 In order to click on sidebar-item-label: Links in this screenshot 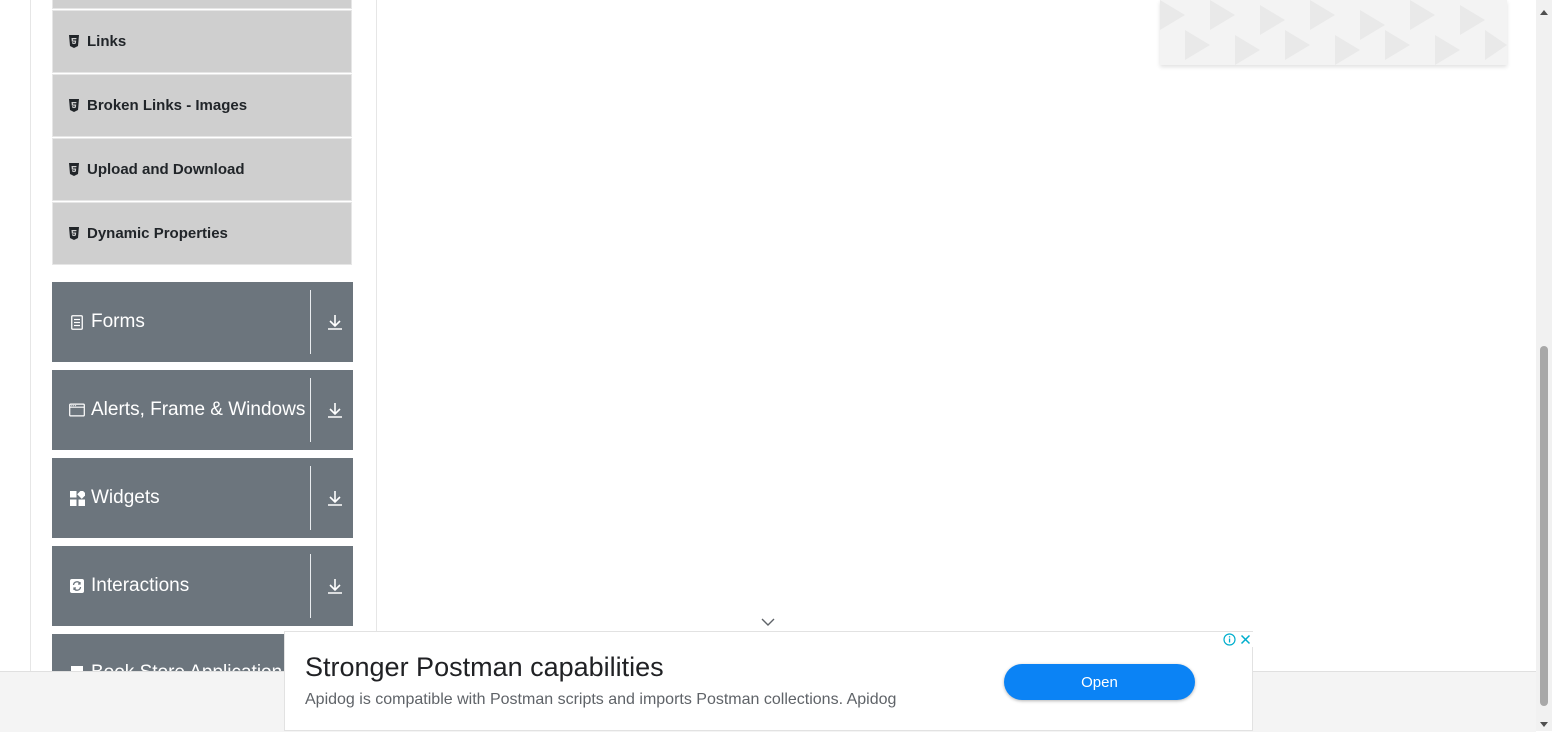, I will do `click(107, 41)`.